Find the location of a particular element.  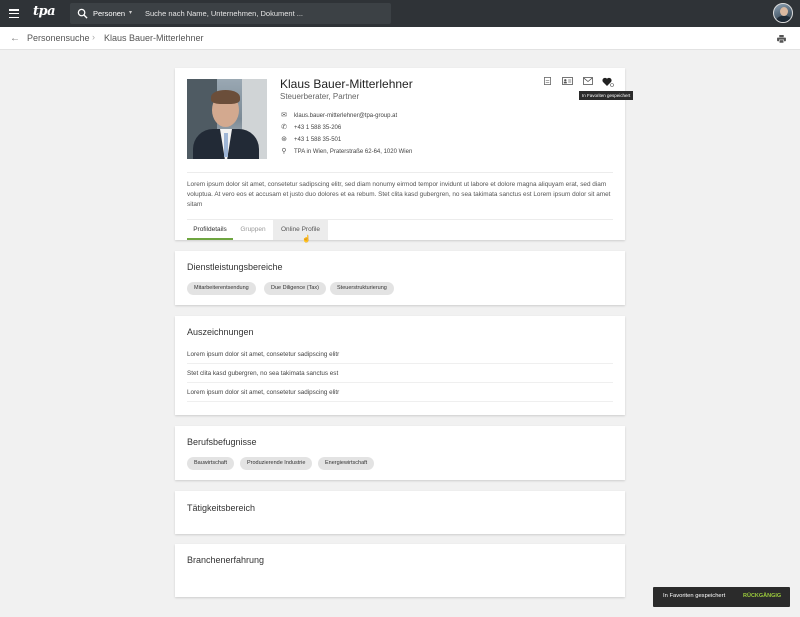

qualification-chip: Produzierende Industrie is located at coordinates (276, 463).